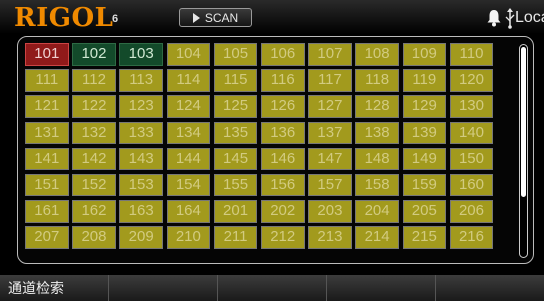 The width and height of the screenshot is (544, 301). What do you see at coordinates (272, 17) in the screenshot?
I see `top-status-bar: RIGOL 6 SCAN Local` at bounding box center [272, 17].